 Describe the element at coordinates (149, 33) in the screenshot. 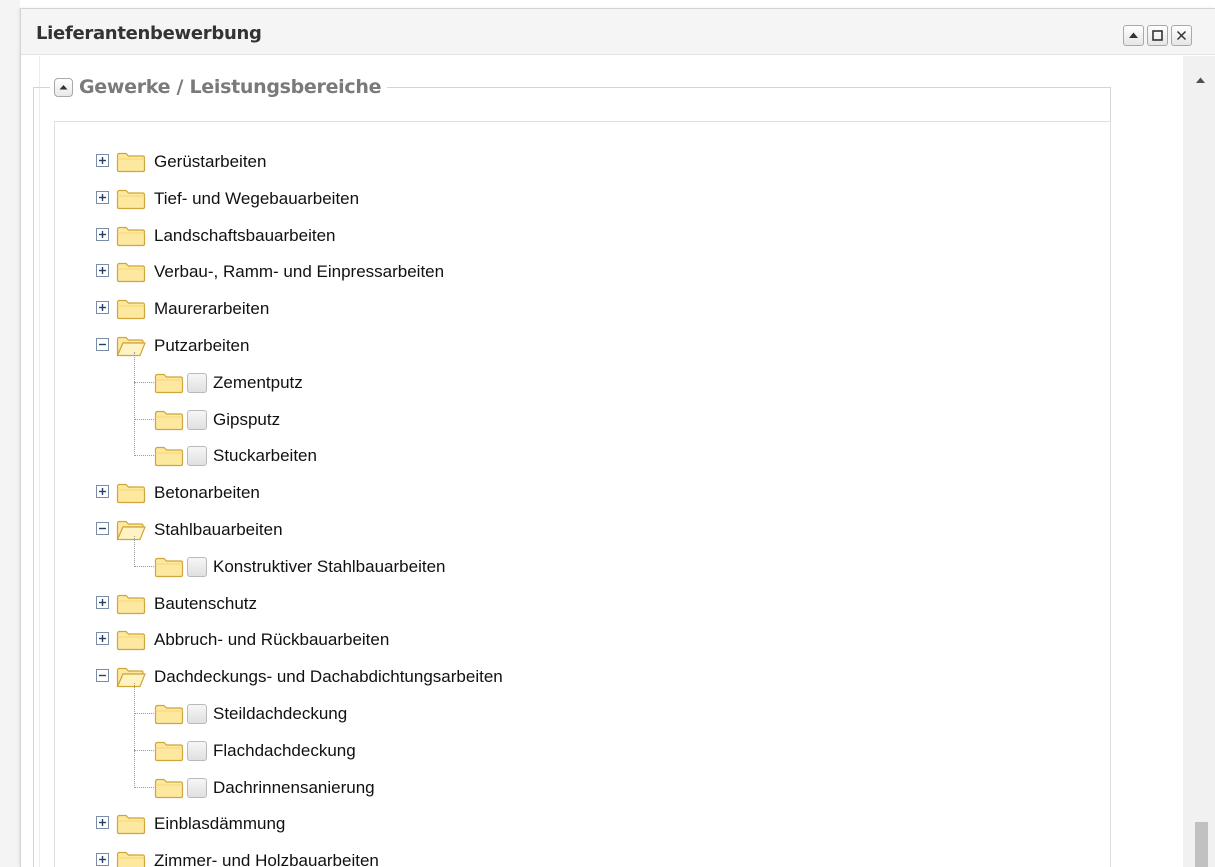

I see `window-title: Lieferantenbewerbung` at that location.